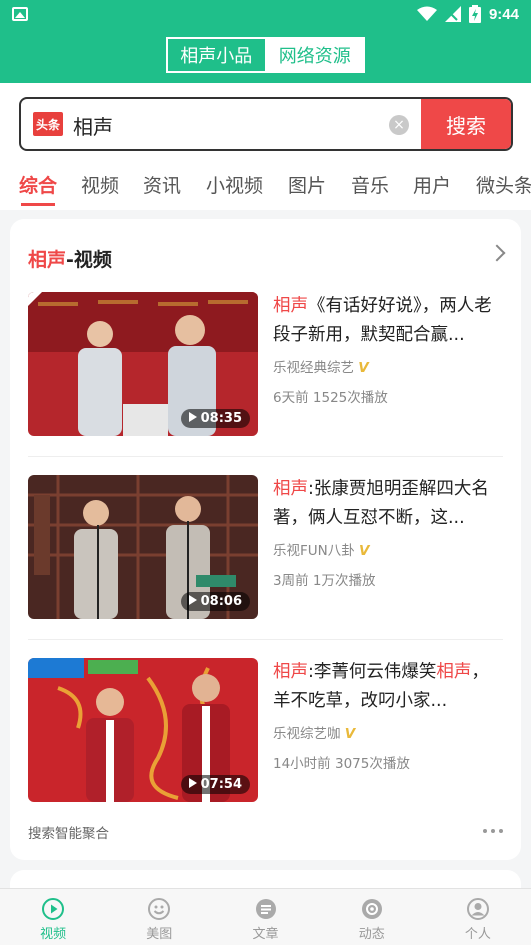 Image resolution: width=531 pixels, height=945 pixels. Describe the element at coordinates (503, 184) in the screenshot. I see `tab-micro-posts: 微头条` at that location.